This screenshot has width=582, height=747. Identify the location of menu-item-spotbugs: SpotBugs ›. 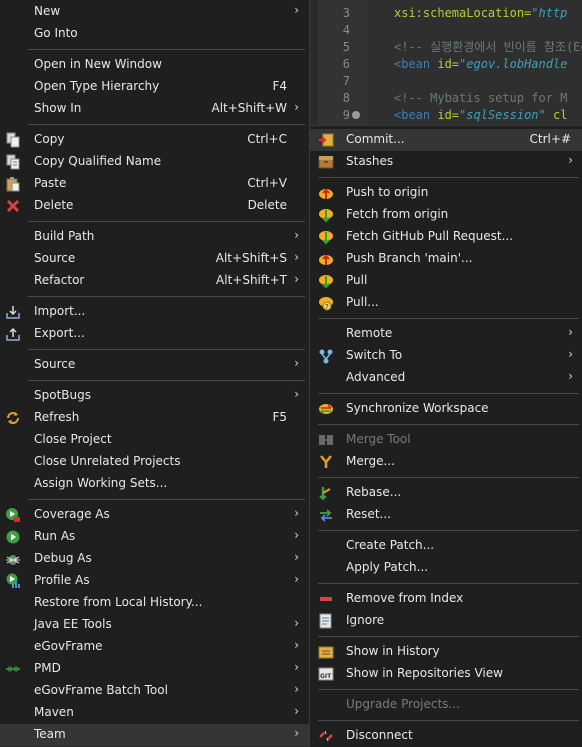
(154, 396).